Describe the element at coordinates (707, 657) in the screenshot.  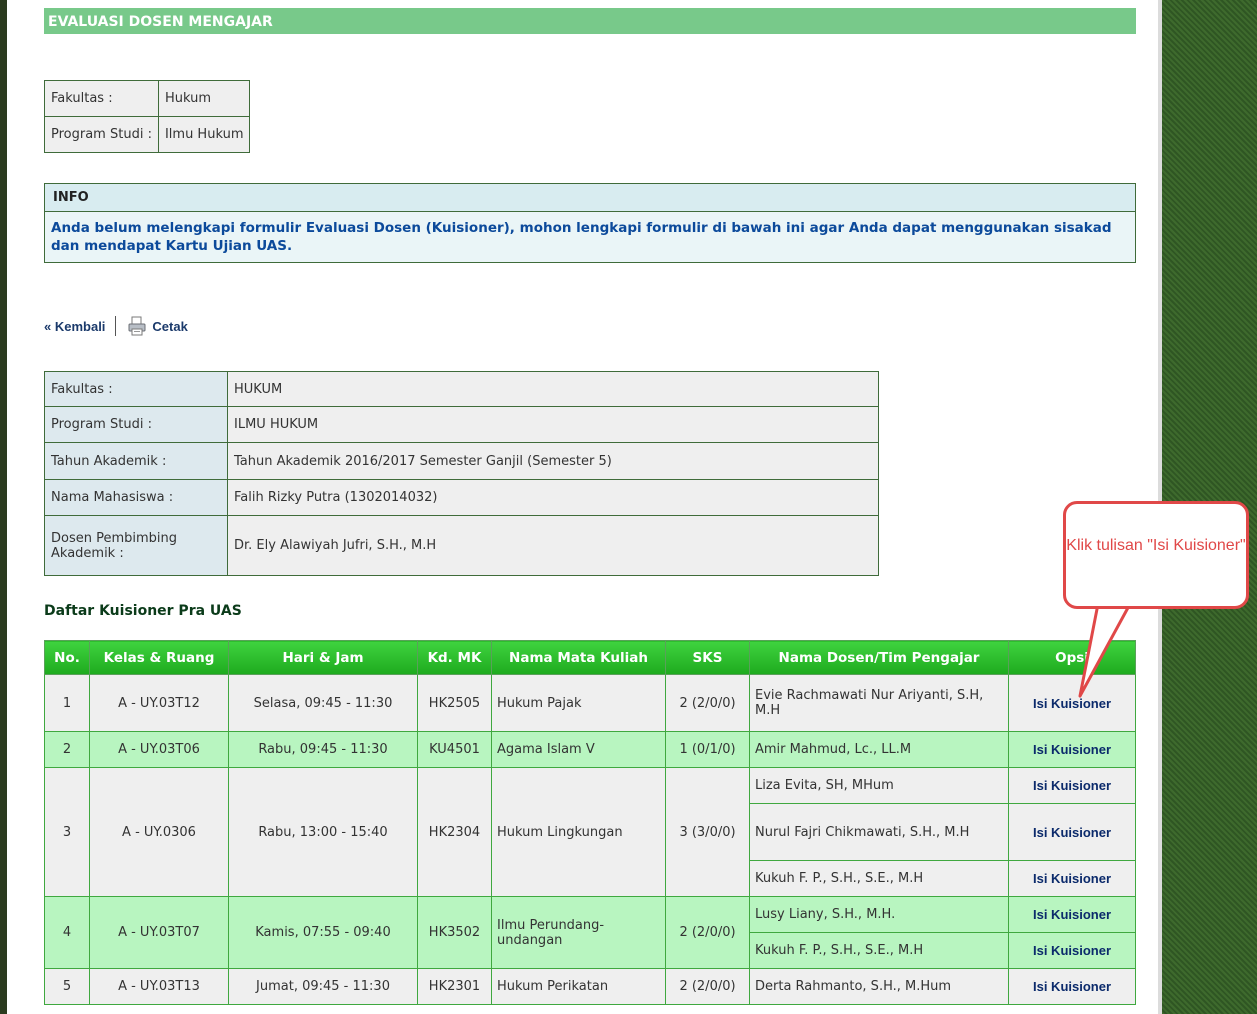
I see `col-sks: SKS` at that location.